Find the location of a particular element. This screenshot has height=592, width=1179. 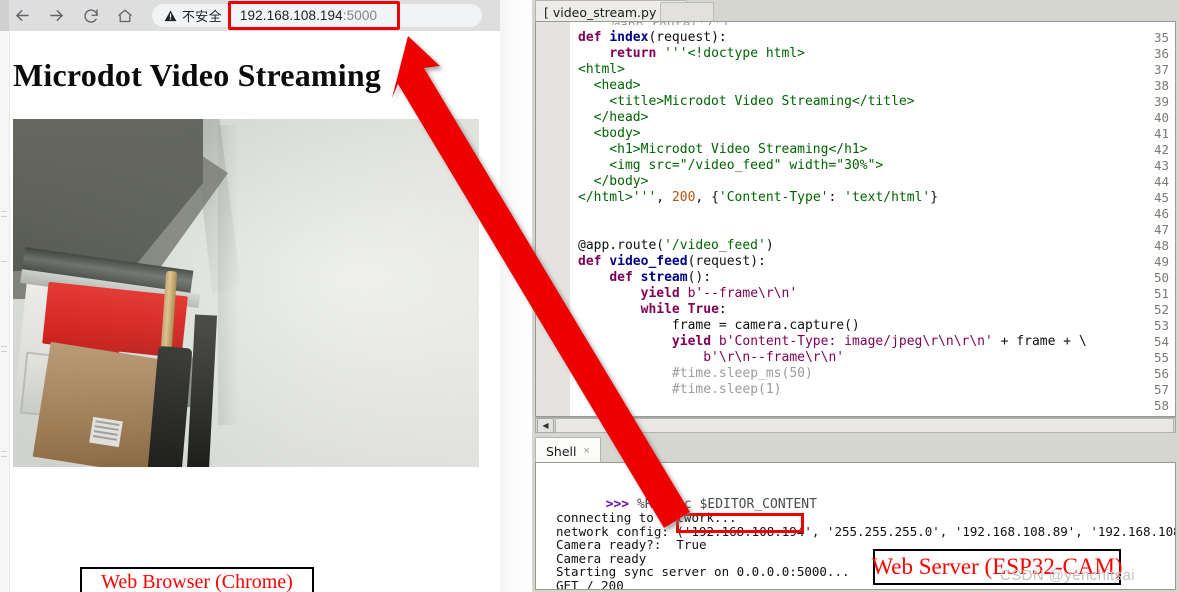

line-number: 47 is located at coordinates (1161, 229).